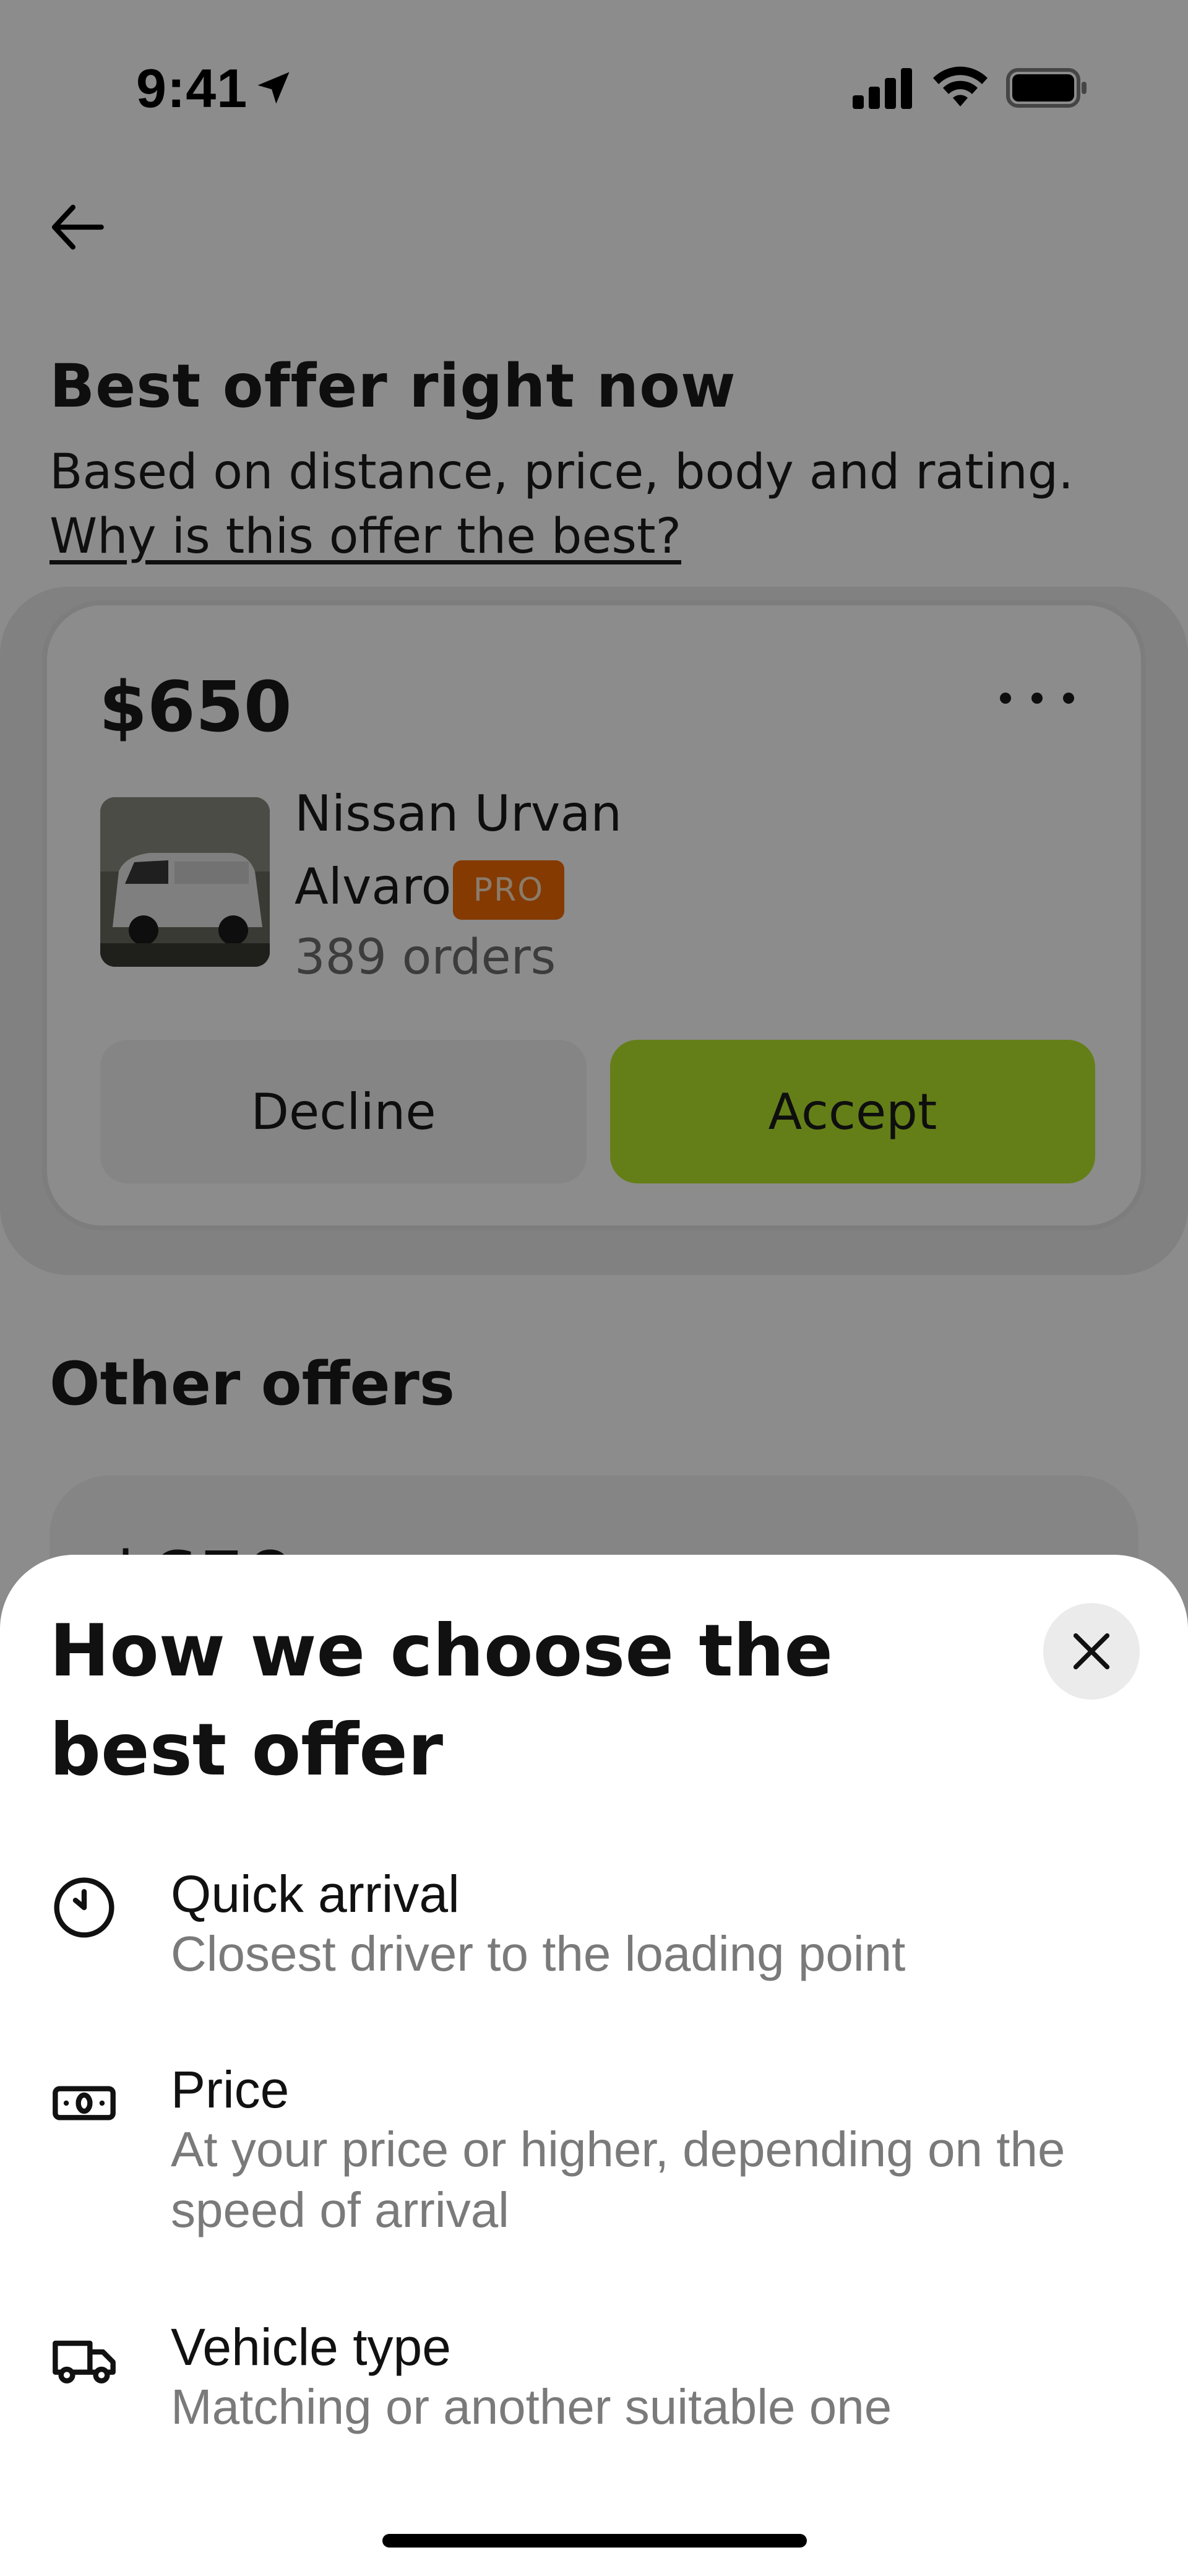 The width and height of the screenshot is (1188, 2576). Describe the element at coordinates (311, 2347) in the screenshot. I see `criterion-title: Vehicle type` at that location.